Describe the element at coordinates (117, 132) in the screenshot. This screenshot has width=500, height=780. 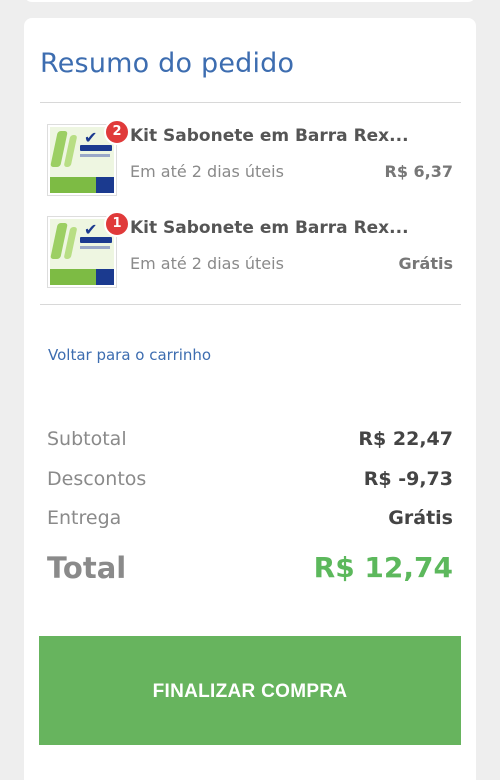
I see `quantity-badge: 2` at that location.